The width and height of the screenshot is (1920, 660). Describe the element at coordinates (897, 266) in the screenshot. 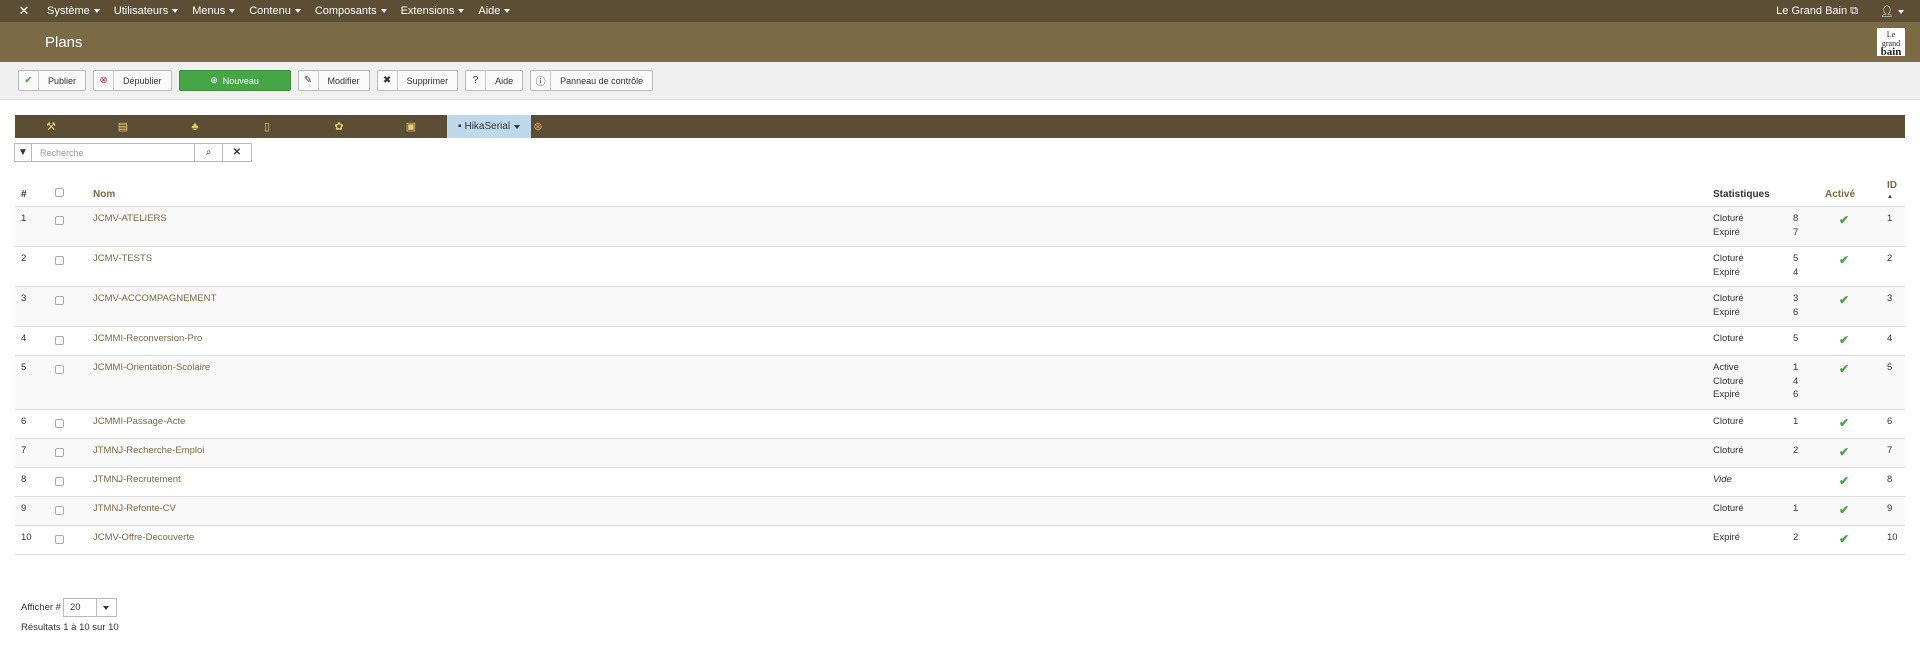

I see `plan-name-link: JCMV-TESTS` at that location.